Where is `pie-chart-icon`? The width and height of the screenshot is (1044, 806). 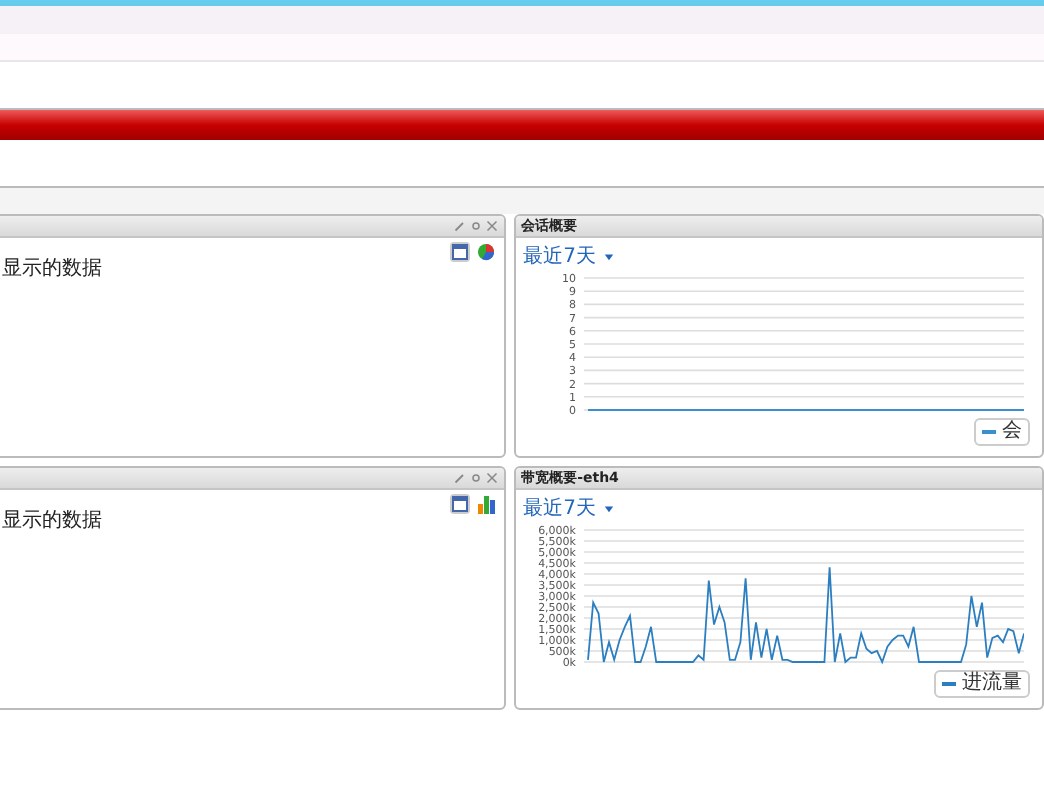 pie-chart-icon is located at coordinates (485, 252).